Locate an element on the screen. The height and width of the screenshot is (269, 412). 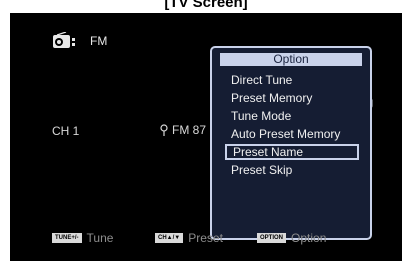
hint-preset: CH▲/▼ Preset is located at coordinates (189, 238).